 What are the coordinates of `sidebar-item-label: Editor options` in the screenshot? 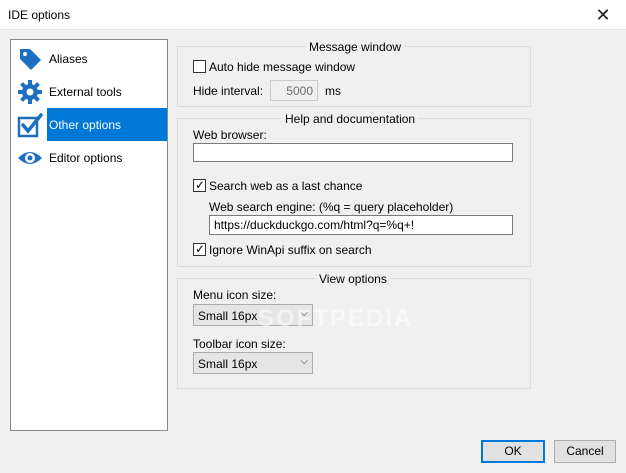 It's located at (86, 158).